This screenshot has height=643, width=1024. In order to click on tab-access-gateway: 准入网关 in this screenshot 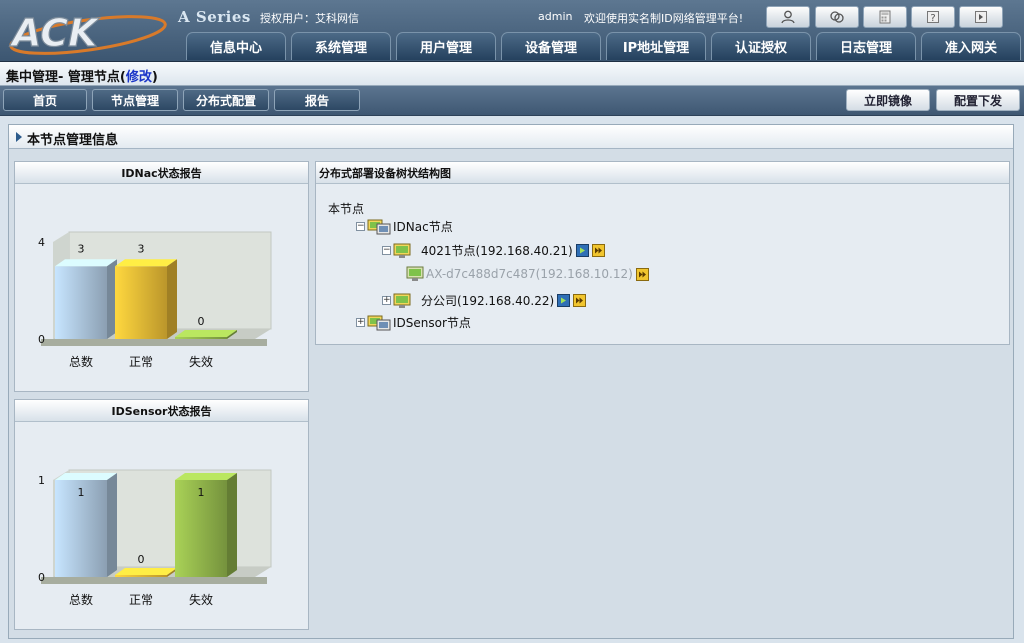, I will do `click(971, 46)`.